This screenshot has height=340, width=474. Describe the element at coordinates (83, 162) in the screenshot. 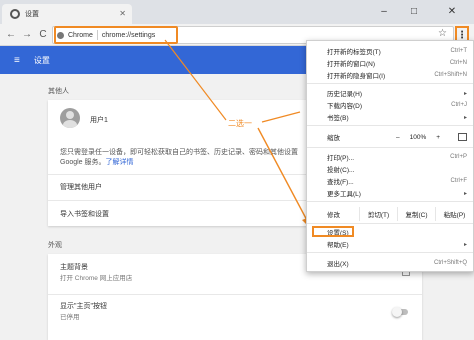

I see `signin-desc-line2: Google 服务。` at that location.